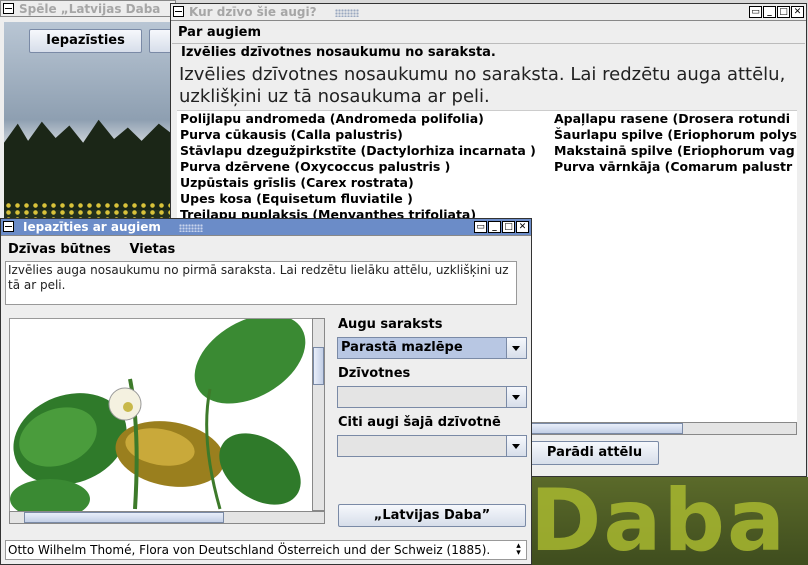 The width and height of the screenshot is (808, 565). Describe the element at coordinates (358, 135) in the screenshot. I see `plant-list-item: Purva cūkausis (Calla palustris)` at that location.